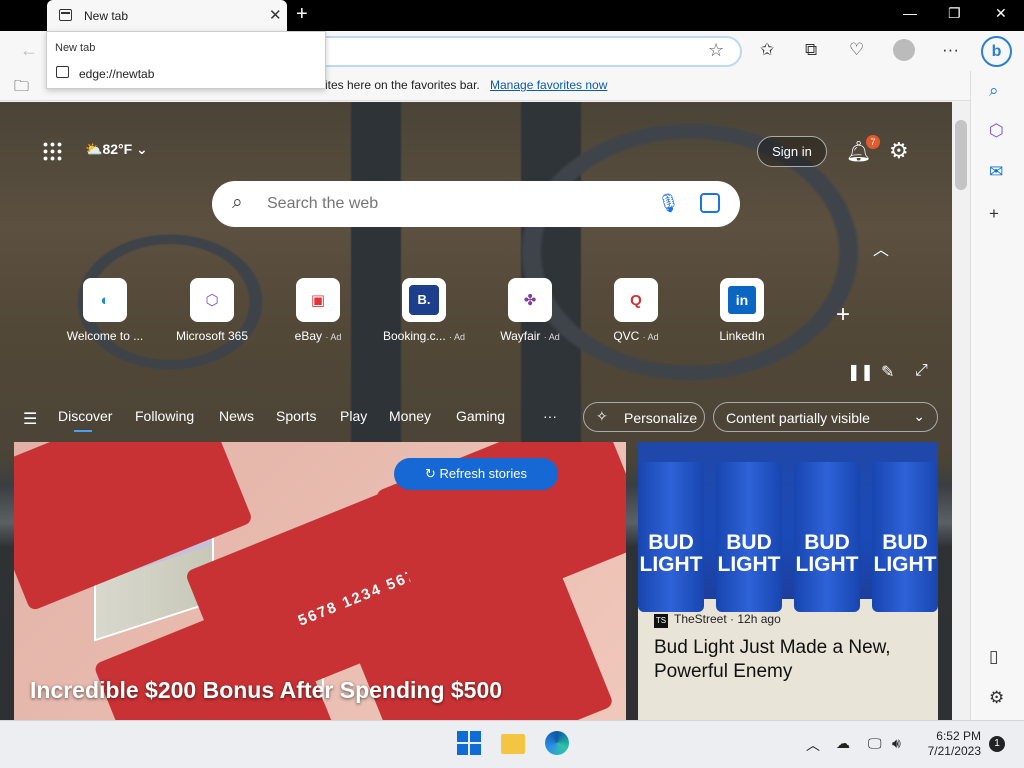 This screenshot has height=768, width=1024. I want to click on tab-money: Money, so click(410, 416).